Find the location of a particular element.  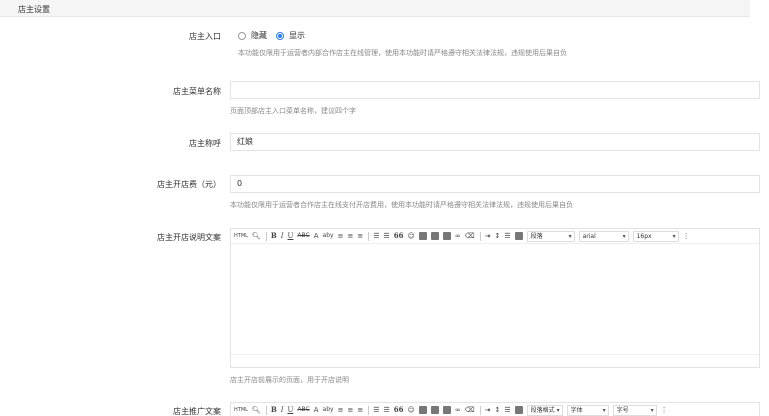

desc-editor-label: 店主开店说明文案 is located at coordinates (189, 237).